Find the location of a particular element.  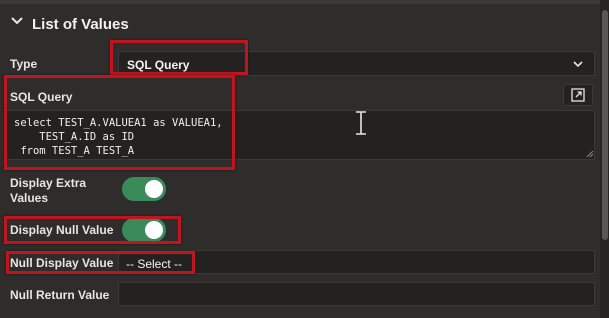

scrollbar-thumb is located at coordinates (605, 125).